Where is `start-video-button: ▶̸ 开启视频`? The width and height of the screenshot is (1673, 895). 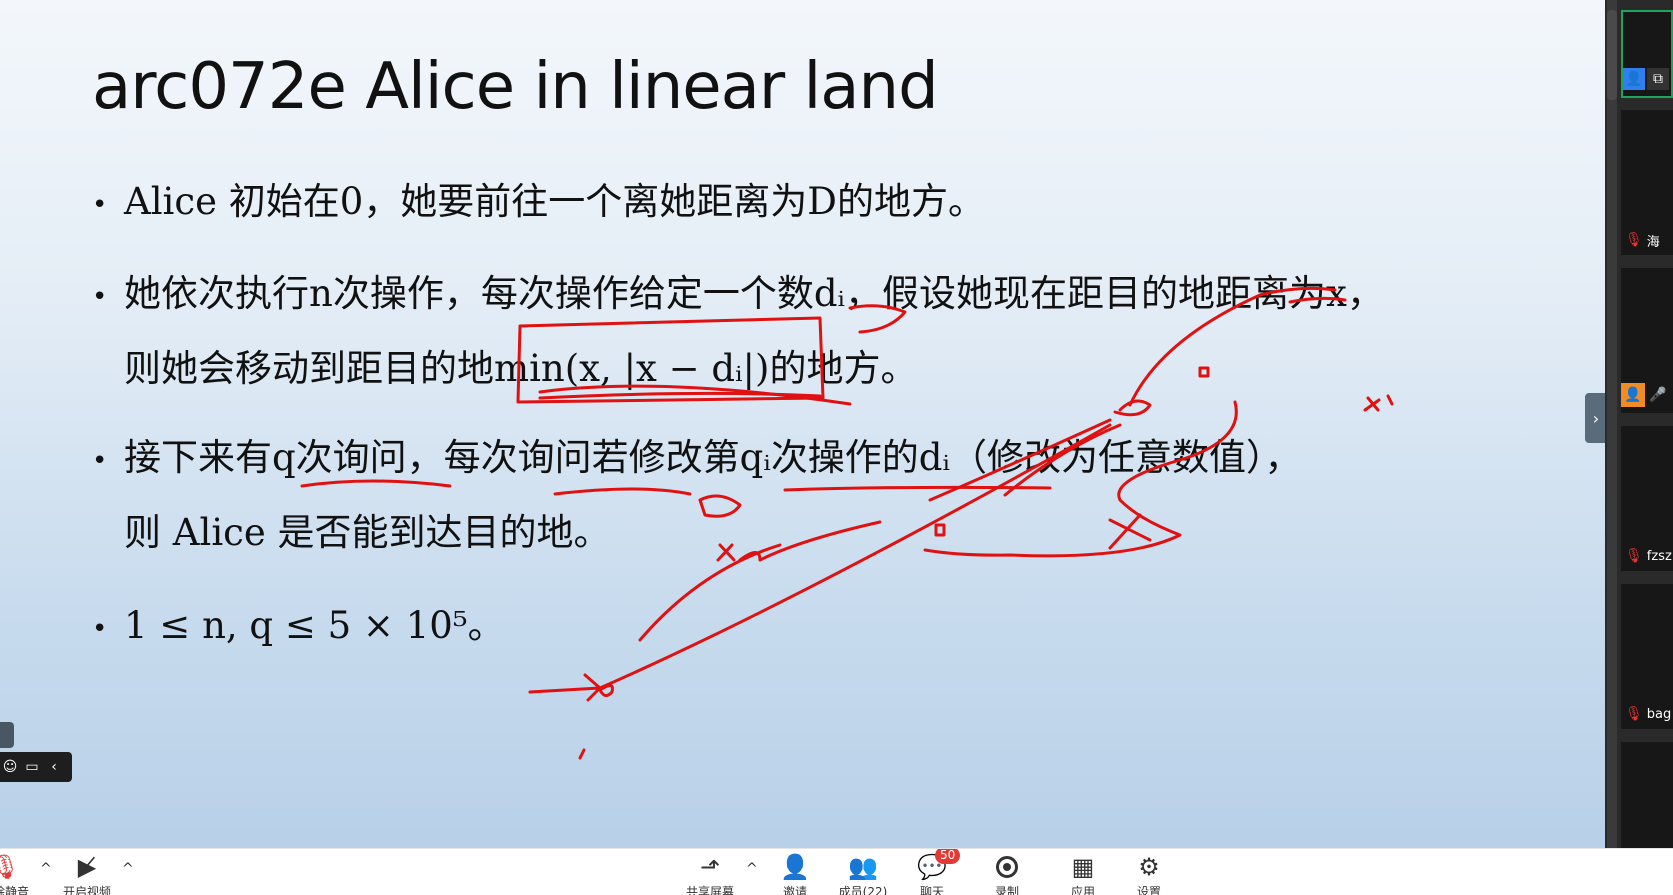 start-video-button: ▶̸ 开启视频 is located at coordinates (87, 874).